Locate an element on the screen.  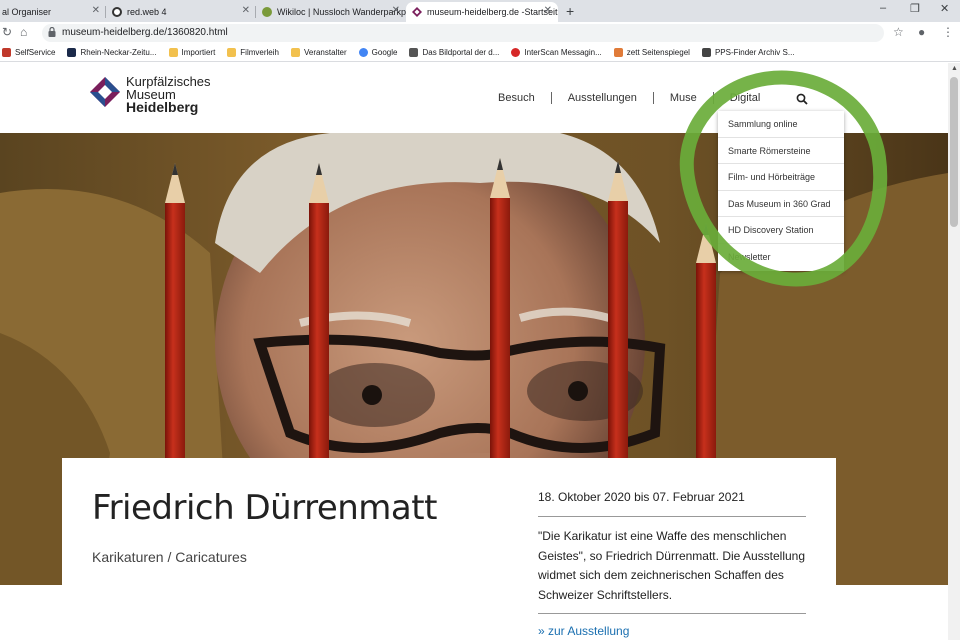
bookmark-star-icon: ☆ is located at coordinates (898, 32).